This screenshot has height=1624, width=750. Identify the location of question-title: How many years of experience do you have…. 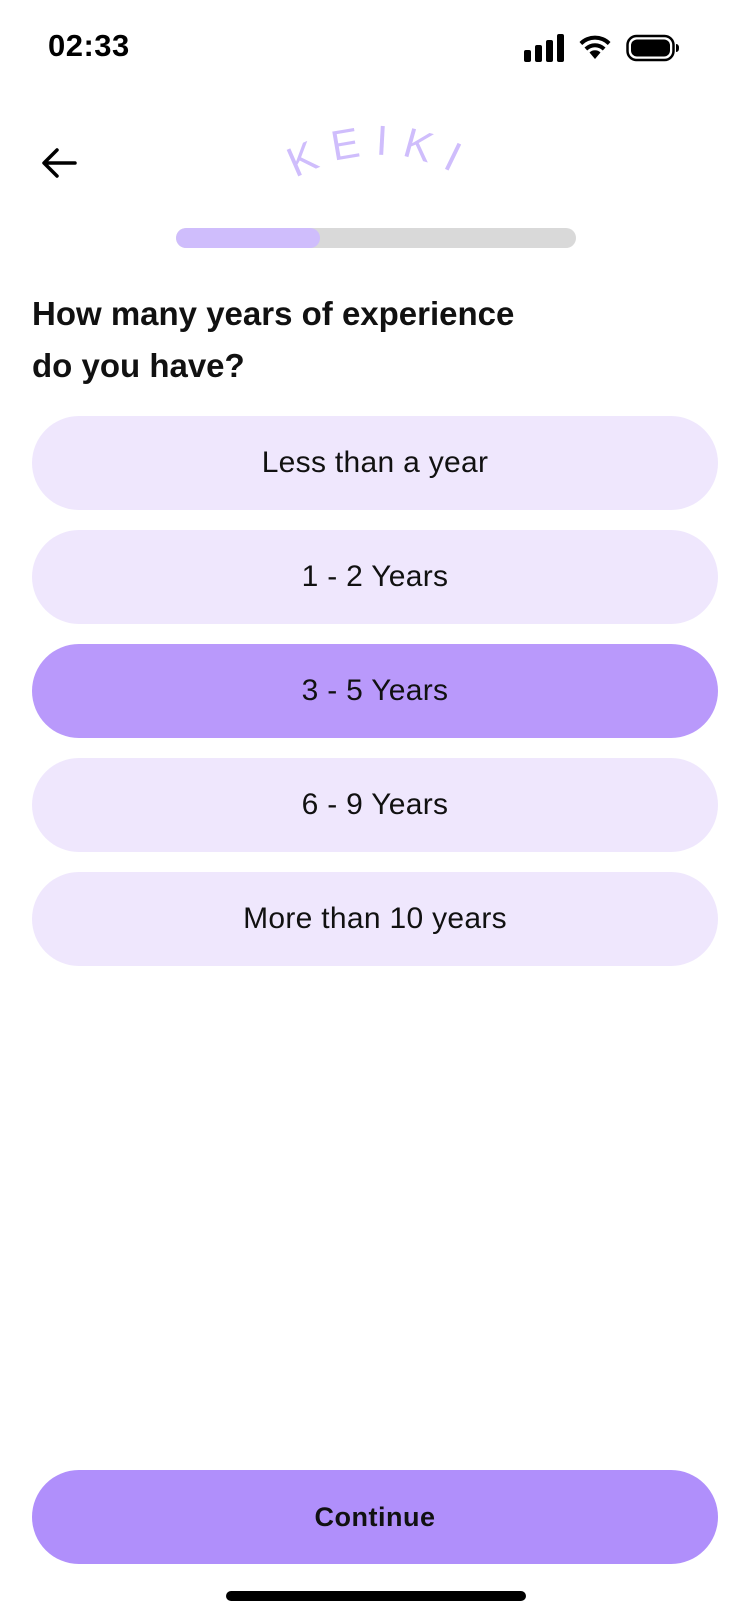
(312, 340).